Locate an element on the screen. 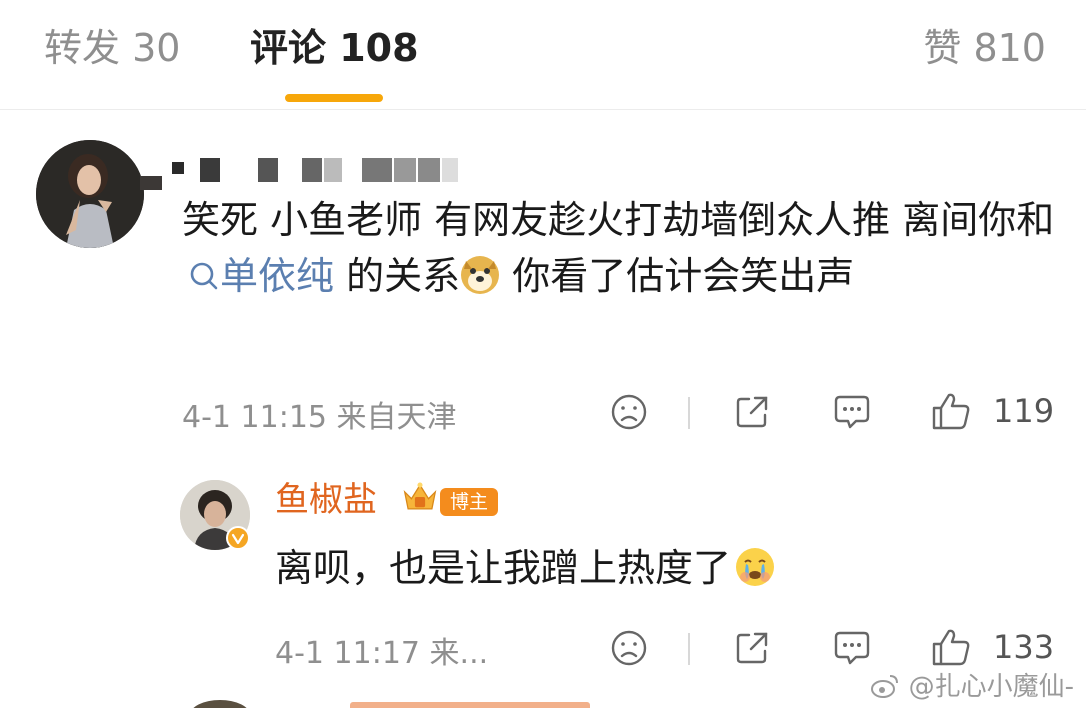 The height and width of the screenshot is (708, 1086). next-comment-avatar is located at coordinates (220, 704).